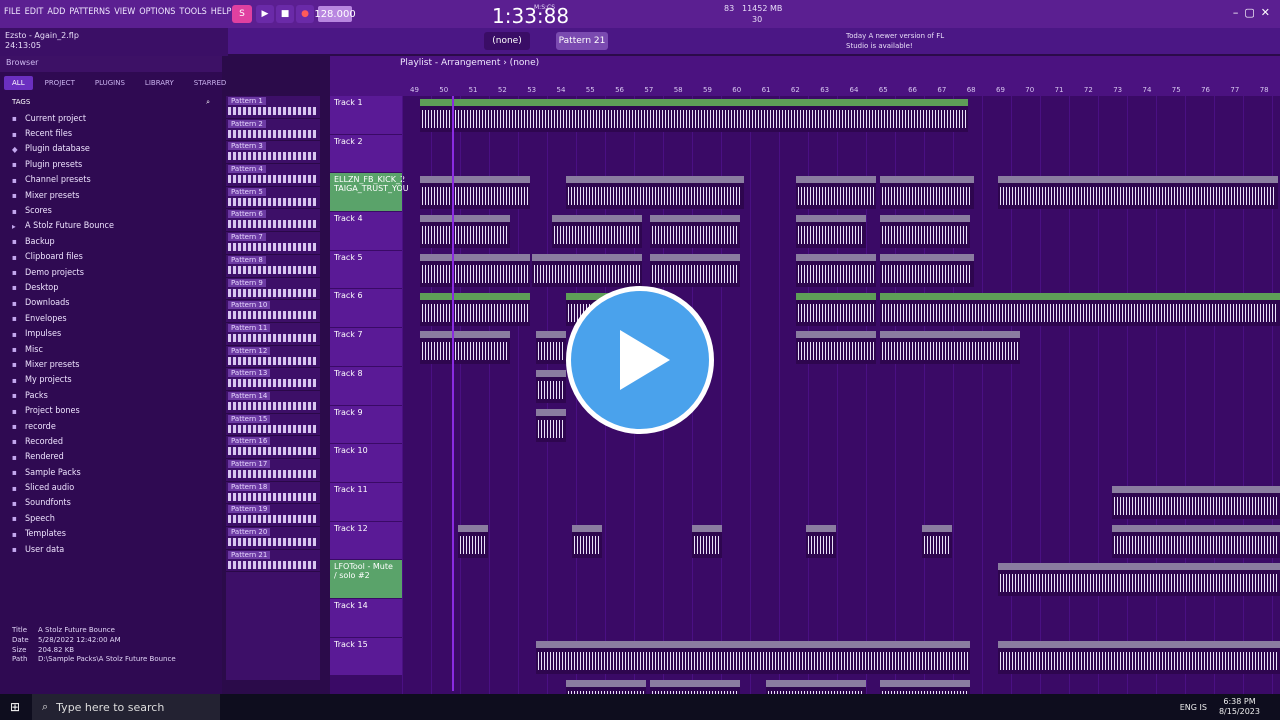 This screenshot has width=1280, height=720. Describe the element at coordinates (273, 266) in the screenshot. I see `pattern-item: Pattern 8` at that location.